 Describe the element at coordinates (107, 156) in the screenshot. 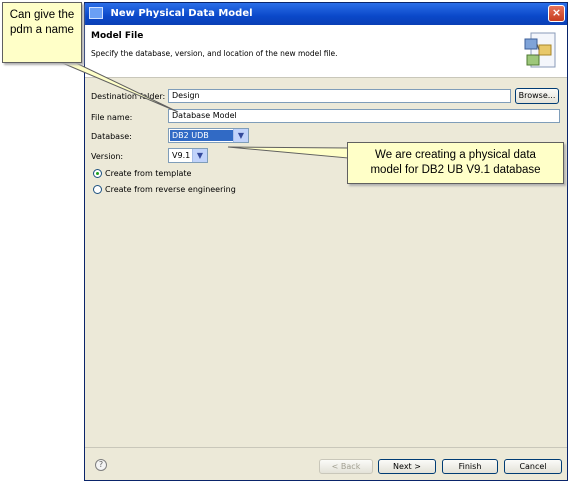

I see `version-label: Version:` at that location.